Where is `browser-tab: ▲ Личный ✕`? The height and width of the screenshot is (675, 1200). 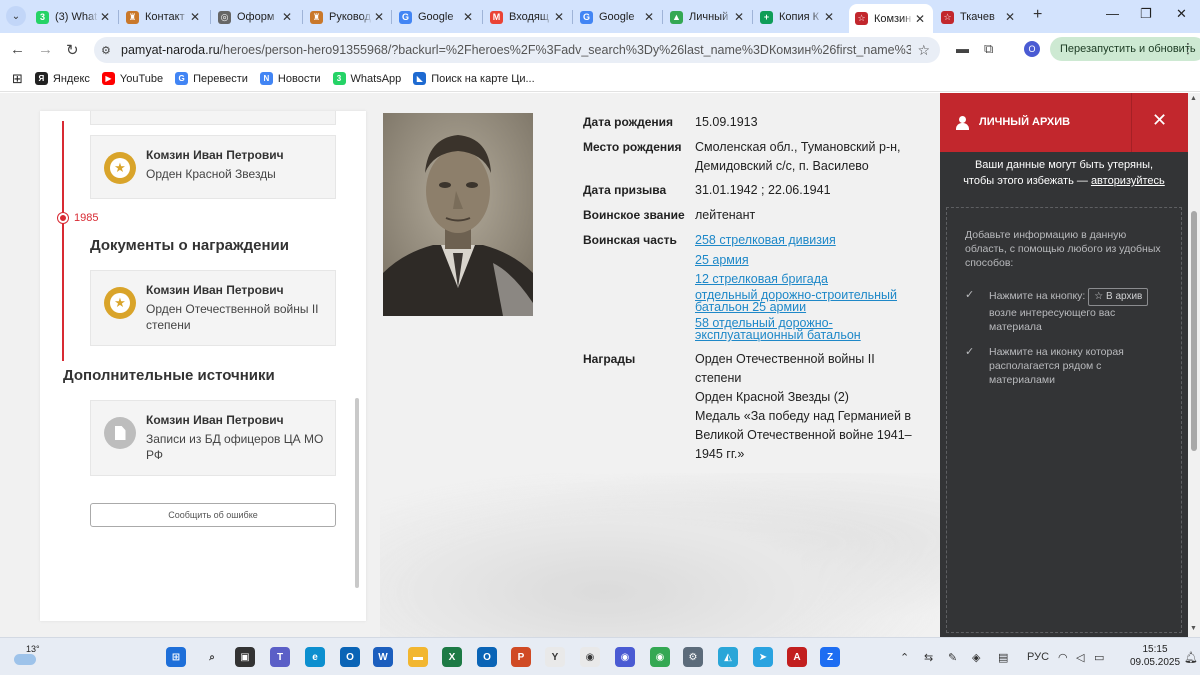 browser-tab: ▲ Личный ✕ is located at coordinates (708, 17).